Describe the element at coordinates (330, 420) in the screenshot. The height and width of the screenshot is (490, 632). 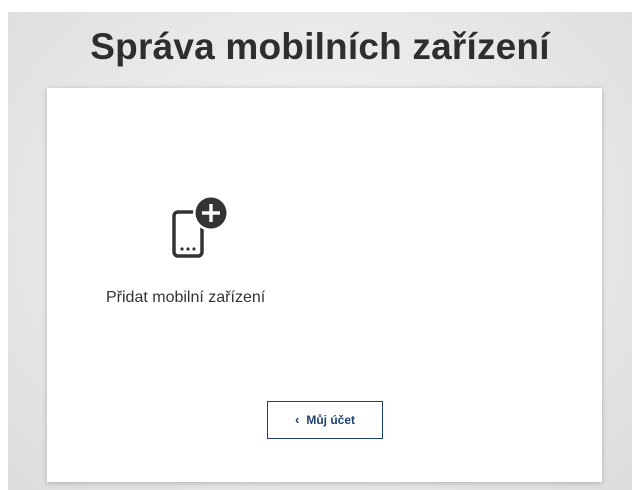
I see `my-account-label: Můj účet` at that location.